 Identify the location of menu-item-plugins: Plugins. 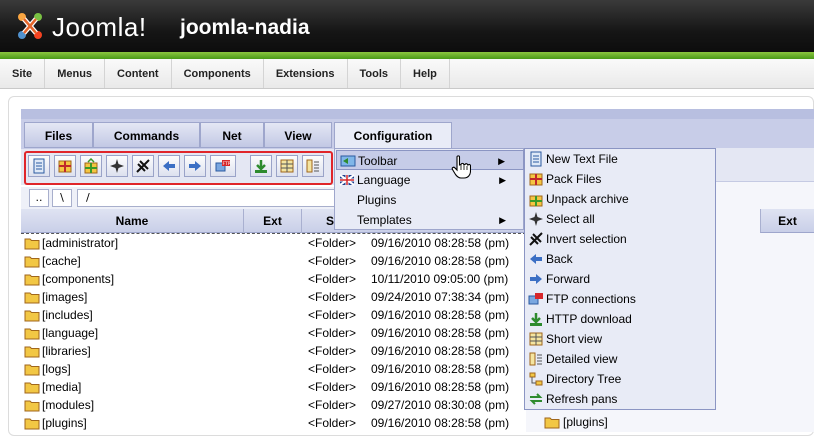
(430, 200).